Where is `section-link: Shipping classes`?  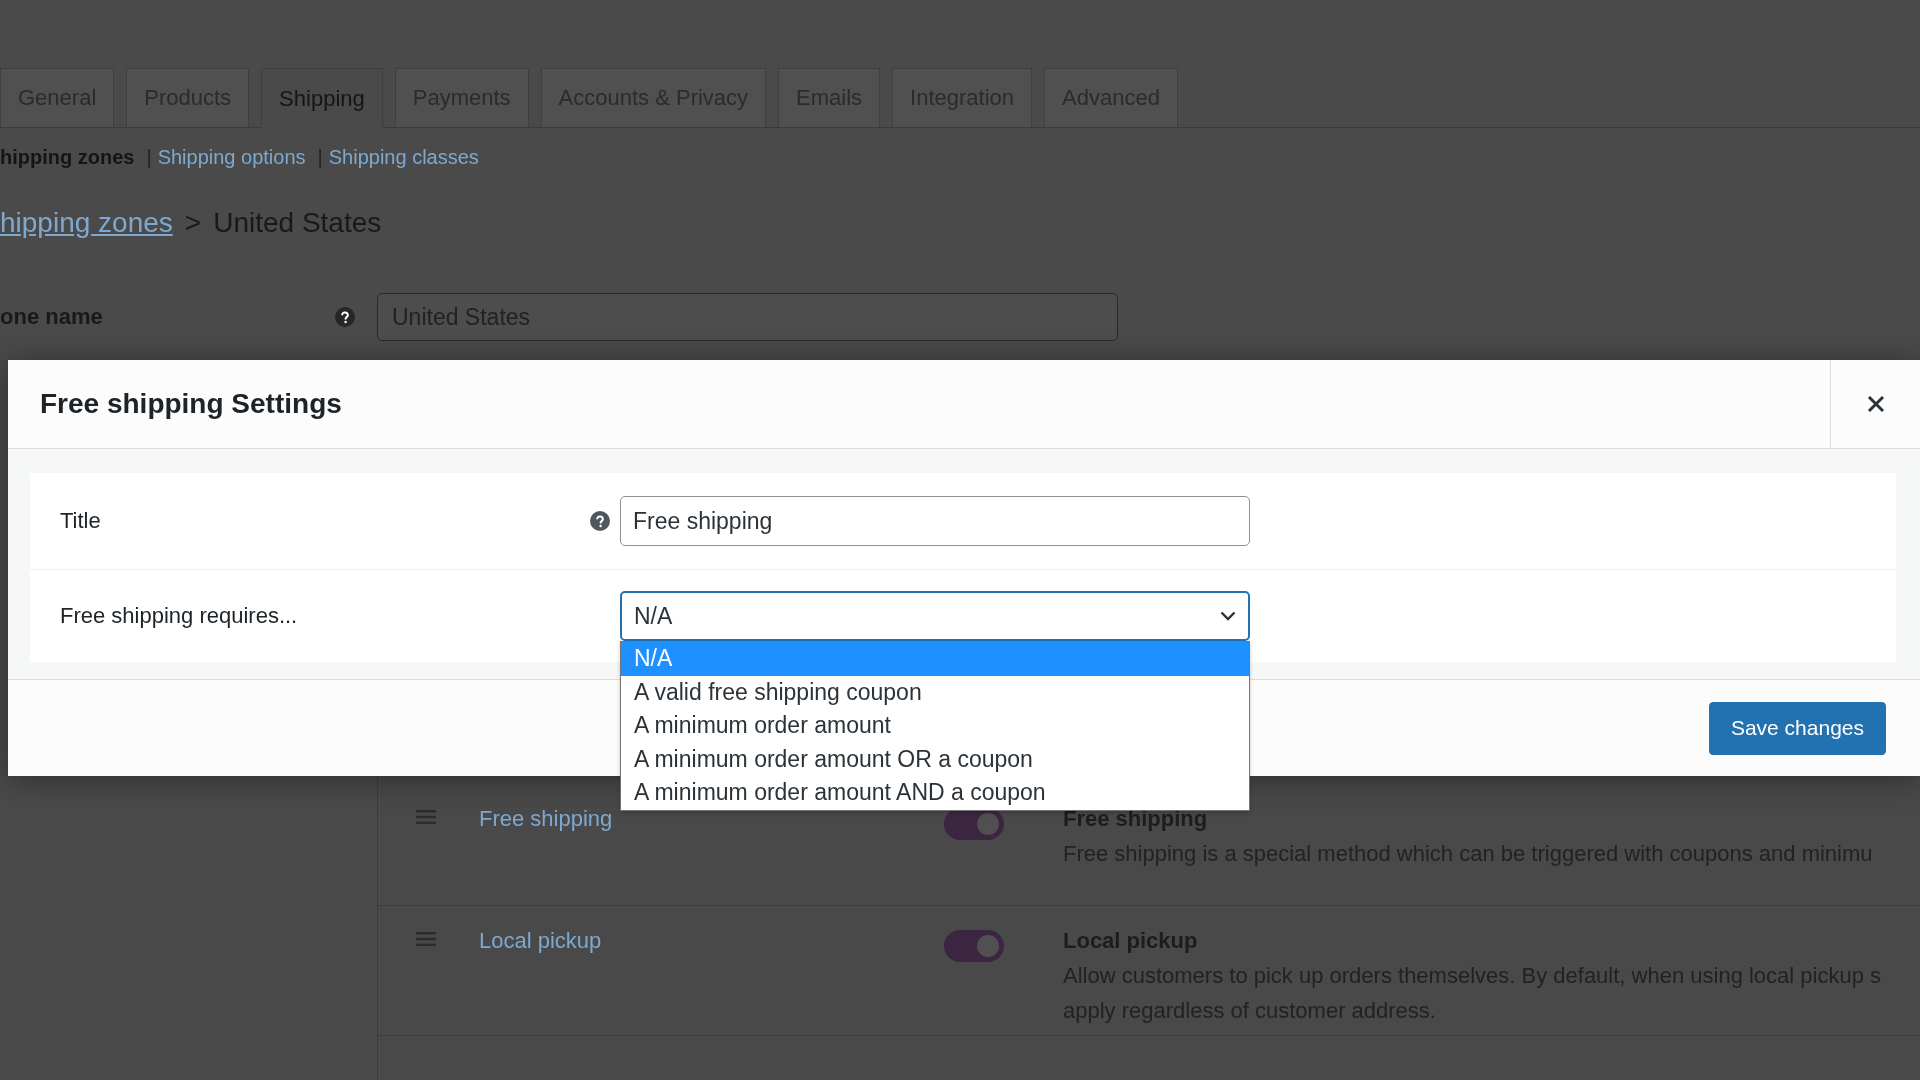 section-link: Shipping classes is located at coordinates (403, 157).